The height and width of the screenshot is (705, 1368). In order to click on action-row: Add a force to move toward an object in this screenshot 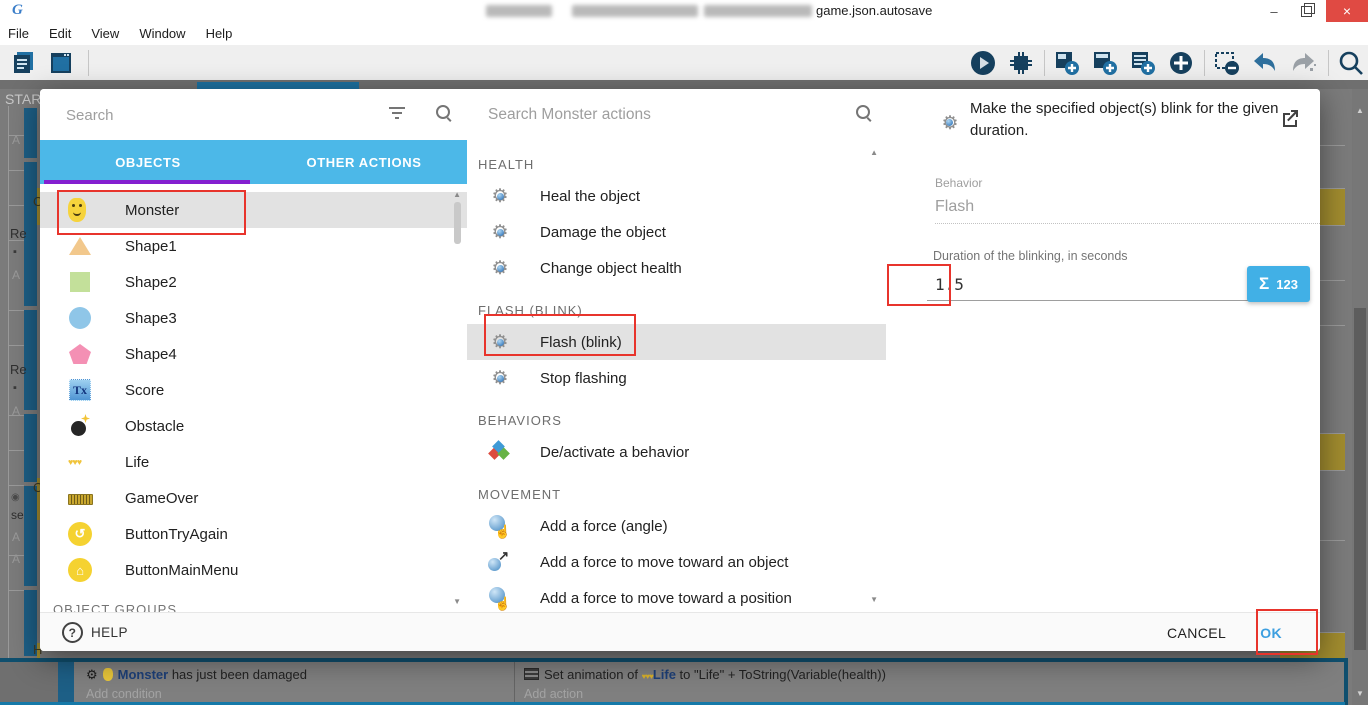, I will do `click(676, 562)`.